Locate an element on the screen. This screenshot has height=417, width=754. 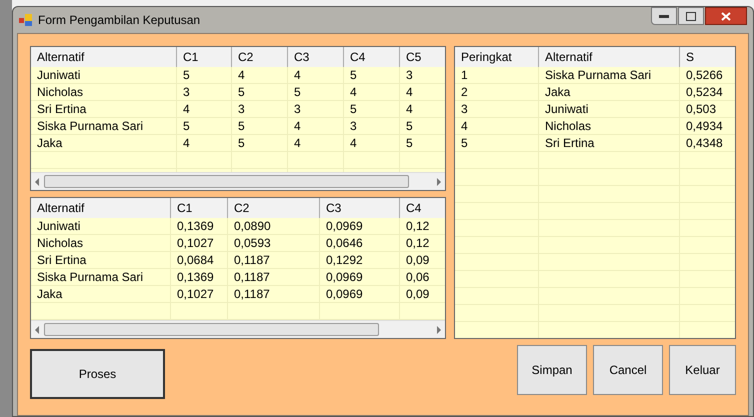
table-cell: 0,1292 is located at coordinates (360, 260).